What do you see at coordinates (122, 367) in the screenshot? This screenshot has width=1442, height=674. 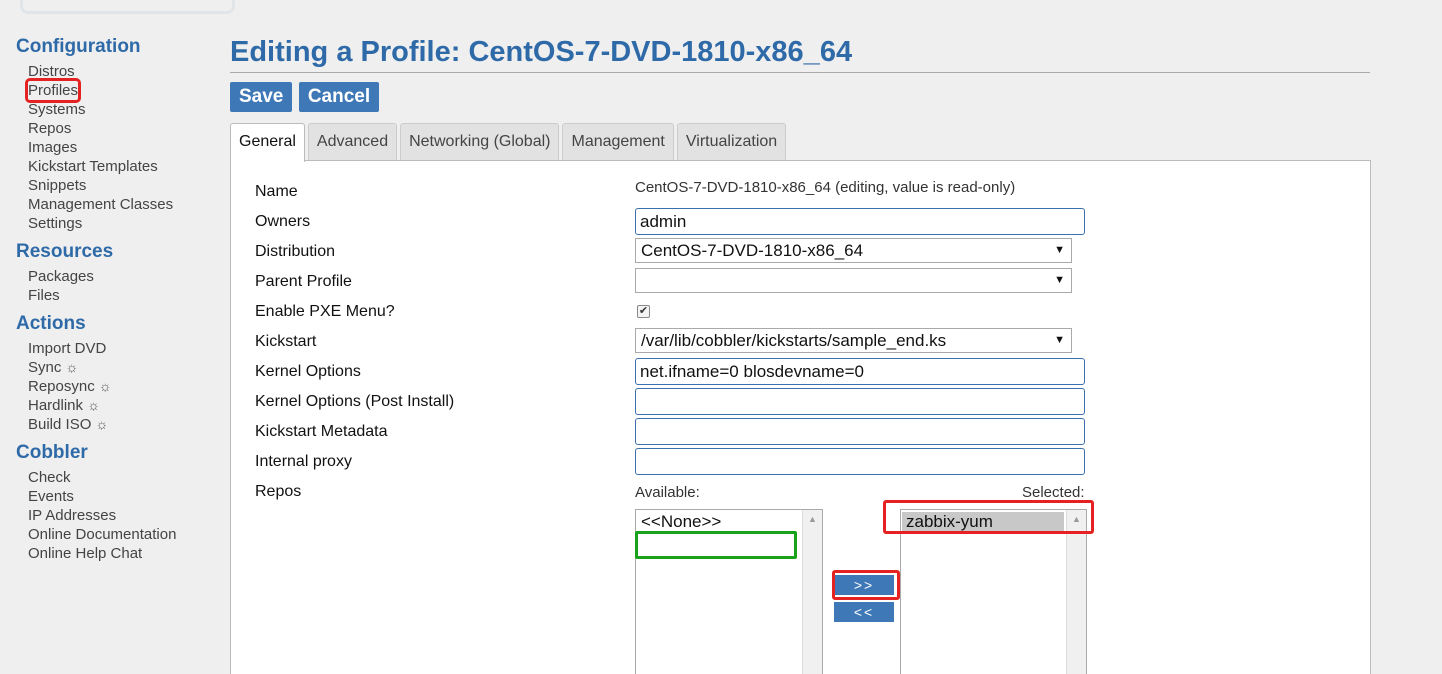 I see `sidebar-item-sync: Sync ☼` at bounding box center [122, 367].